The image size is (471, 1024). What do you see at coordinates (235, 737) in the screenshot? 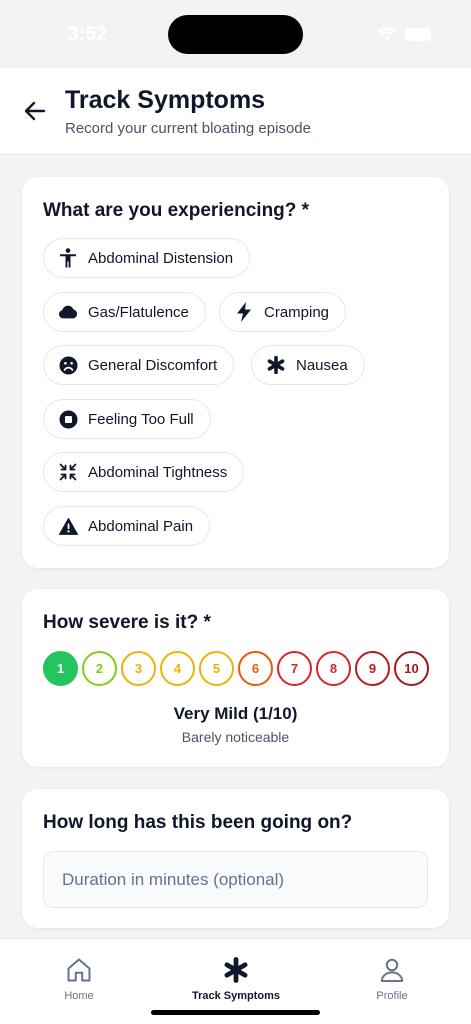
I see `severity-selected-description: Barely noticeable` at bounding box center [235, 737].